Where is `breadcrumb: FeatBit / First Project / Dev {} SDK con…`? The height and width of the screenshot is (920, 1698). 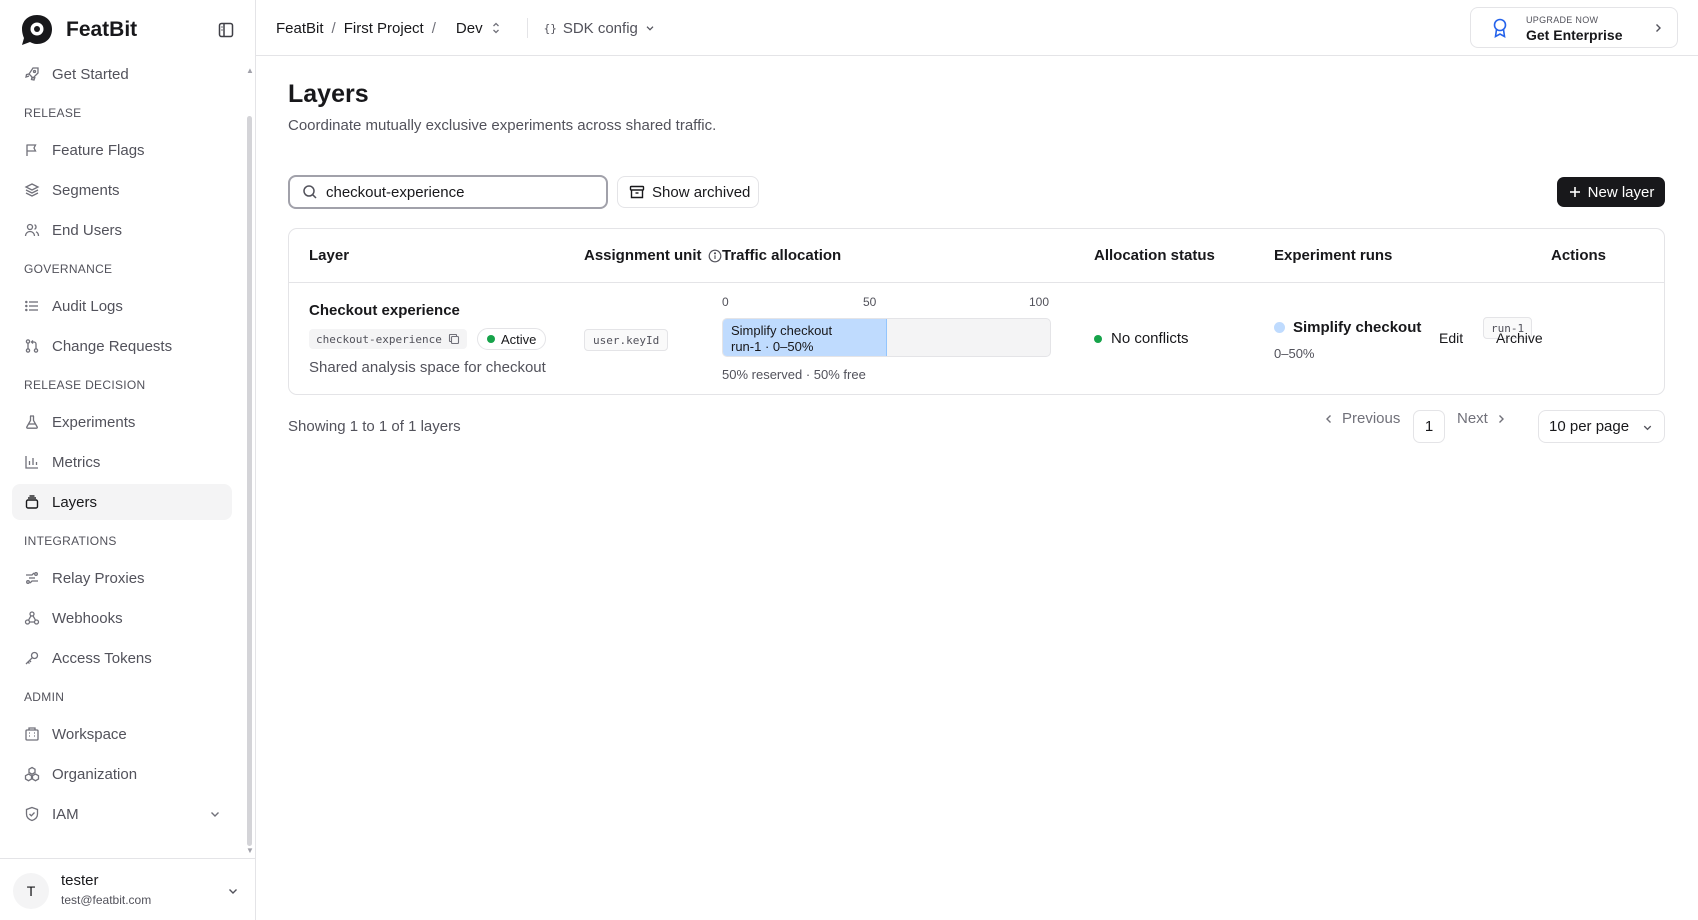
breadcrumb: FeatBit / First Project / Dev {} SDK con… is located at coordinates (466, 28).